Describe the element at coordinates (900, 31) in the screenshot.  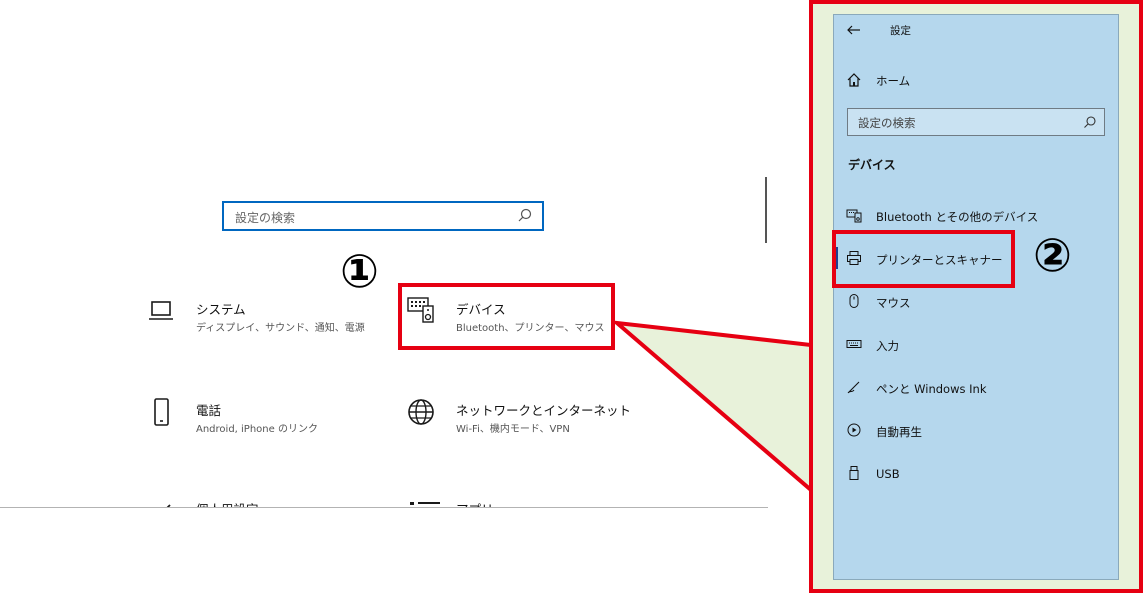
I see `back-title: 設定` at that location.